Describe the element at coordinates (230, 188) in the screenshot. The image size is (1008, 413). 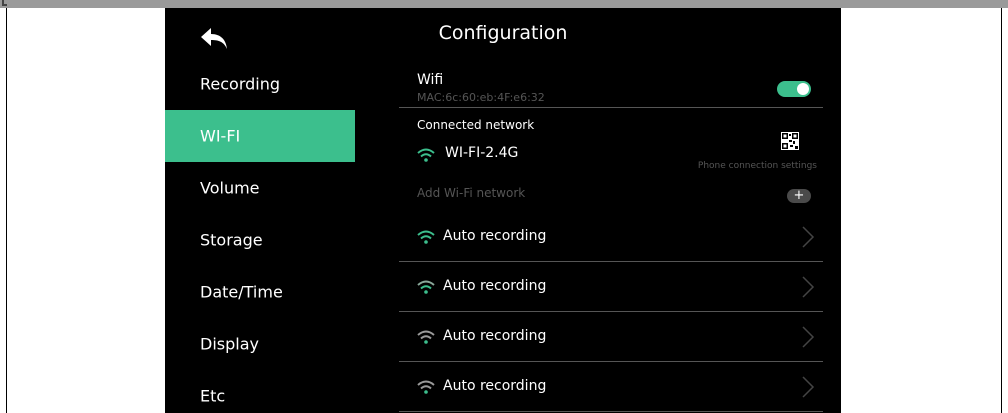
I see `sidebar-item-label: Volume` at that location.